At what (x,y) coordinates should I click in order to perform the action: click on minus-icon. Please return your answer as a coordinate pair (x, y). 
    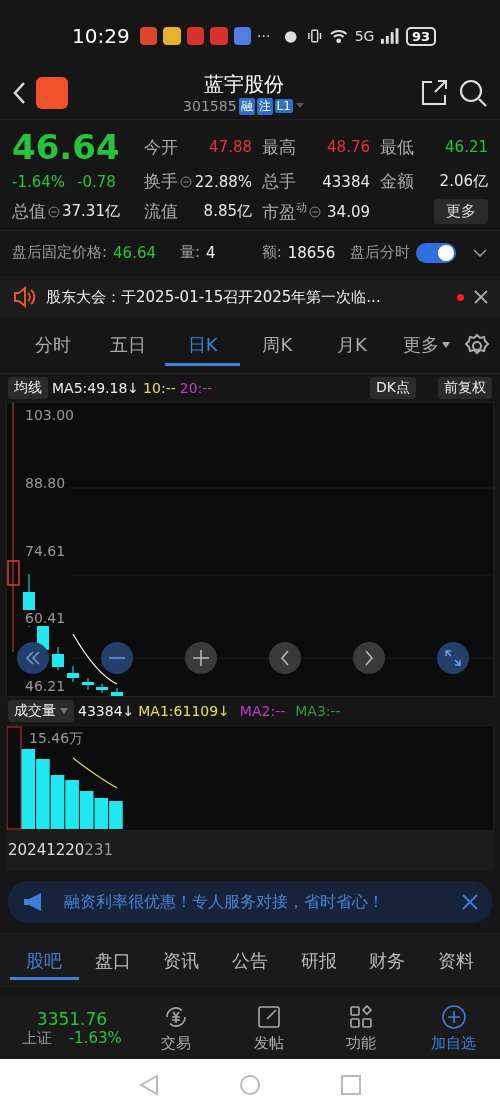
    Looking at the image, I should click on (117, 658).